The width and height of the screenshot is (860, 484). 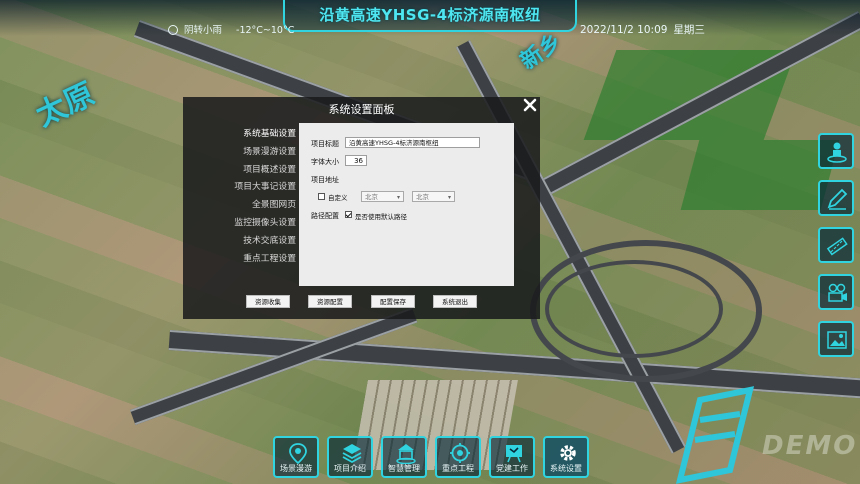 I want to click on nav-label: 系统设置, so click(x=566, y=468).